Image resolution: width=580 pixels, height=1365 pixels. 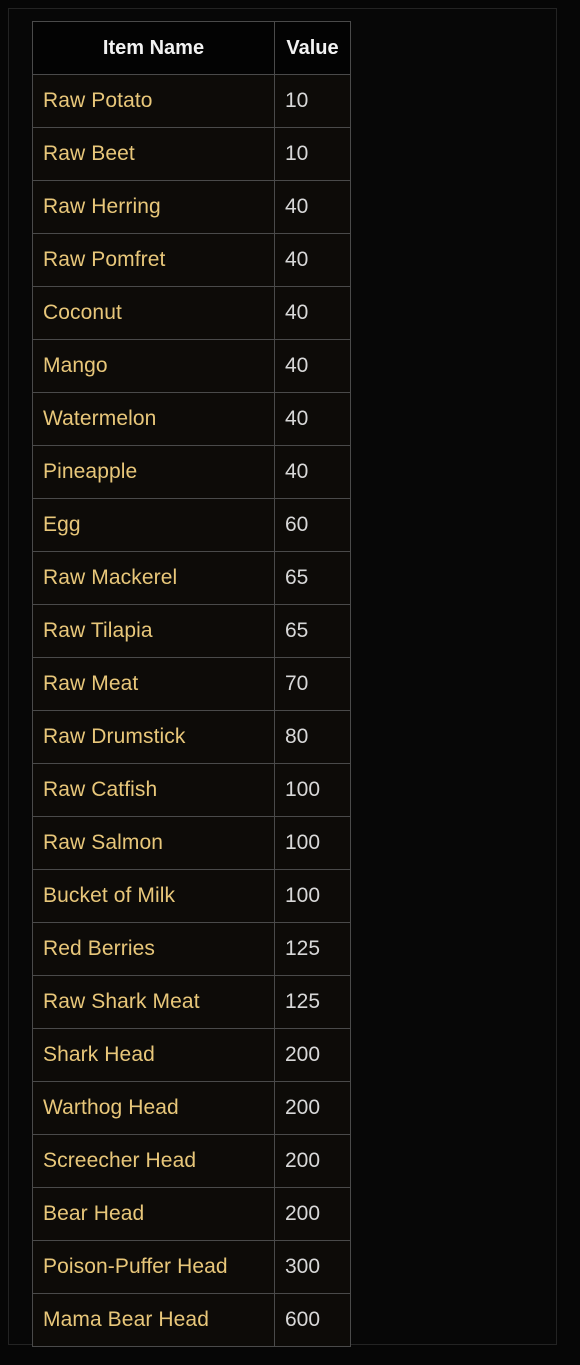 What do you see at coordinates (153, 48) in the screenshot?
I see `column-header-item-name: Item Name` at bounding box center [153, 48].